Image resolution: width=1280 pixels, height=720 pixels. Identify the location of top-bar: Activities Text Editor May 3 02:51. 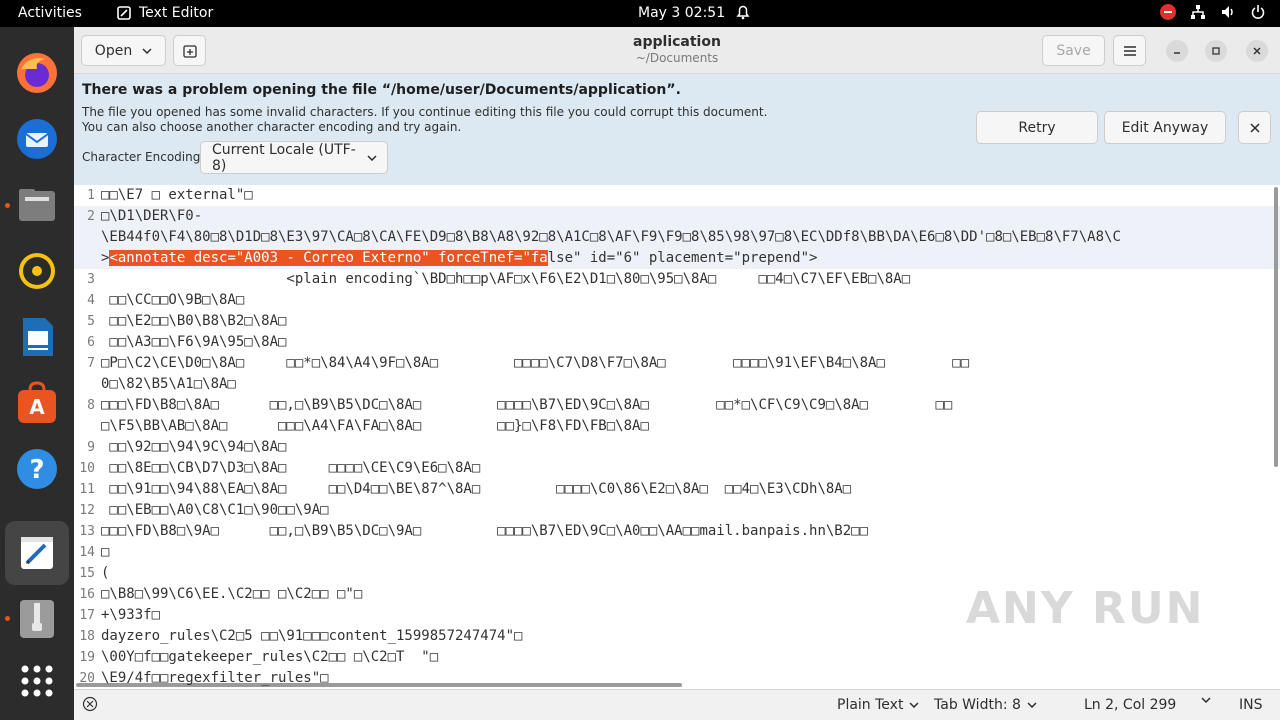
(640, 13).